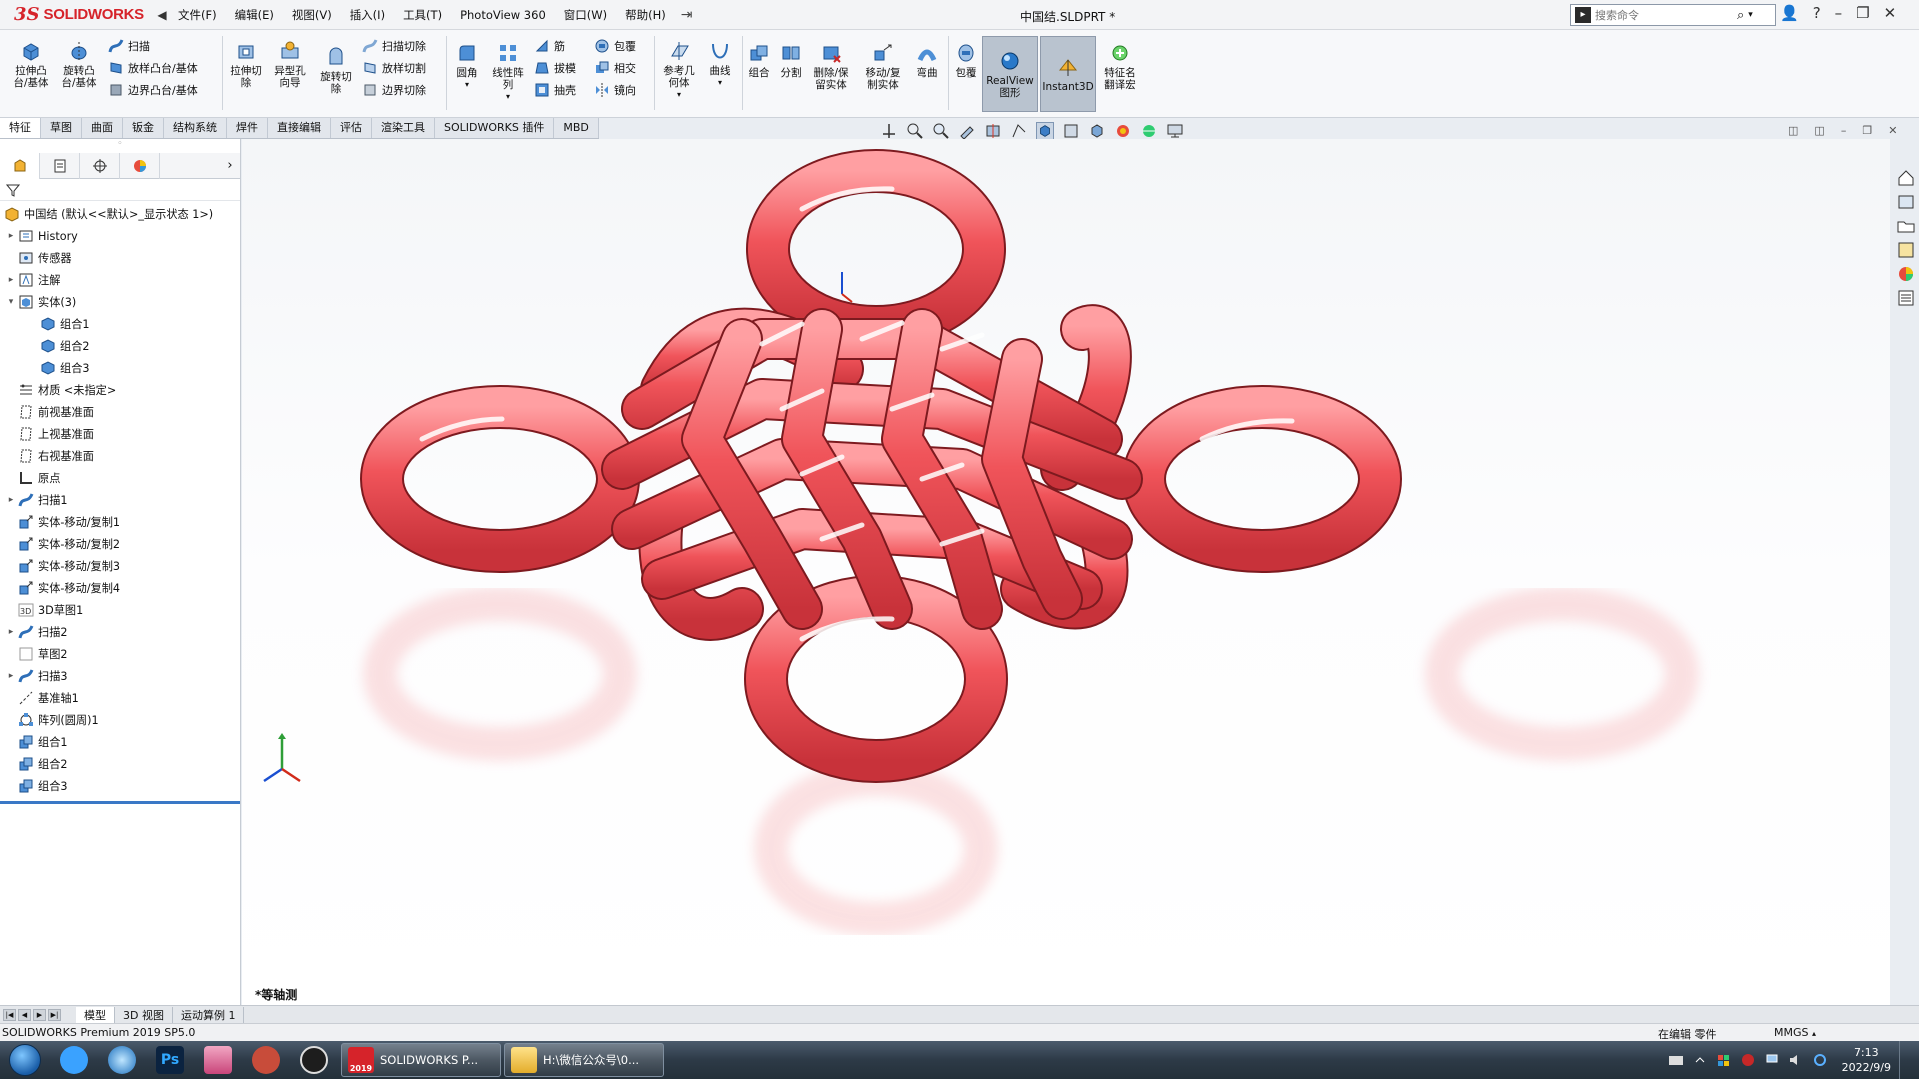  What do you see at coordinates (831, 66) in the screenshot?
I see `delete-keep-body-button: 删除/保 留实体` at bounding box center [831, 66].